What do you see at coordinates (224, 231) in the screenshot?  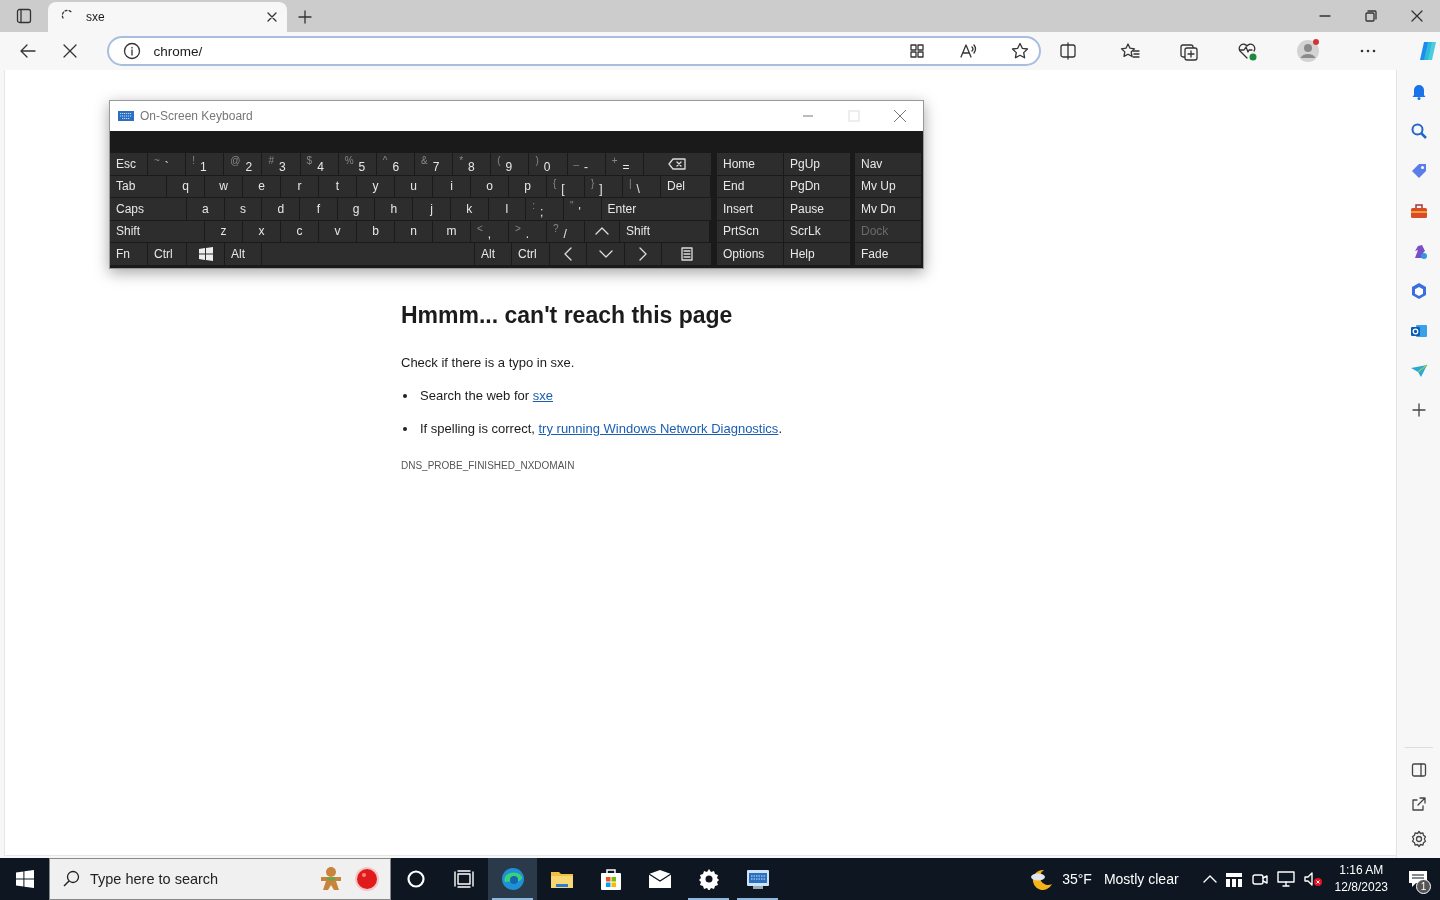 I see `keyboard-key: z` at bounding box center [224, 231].